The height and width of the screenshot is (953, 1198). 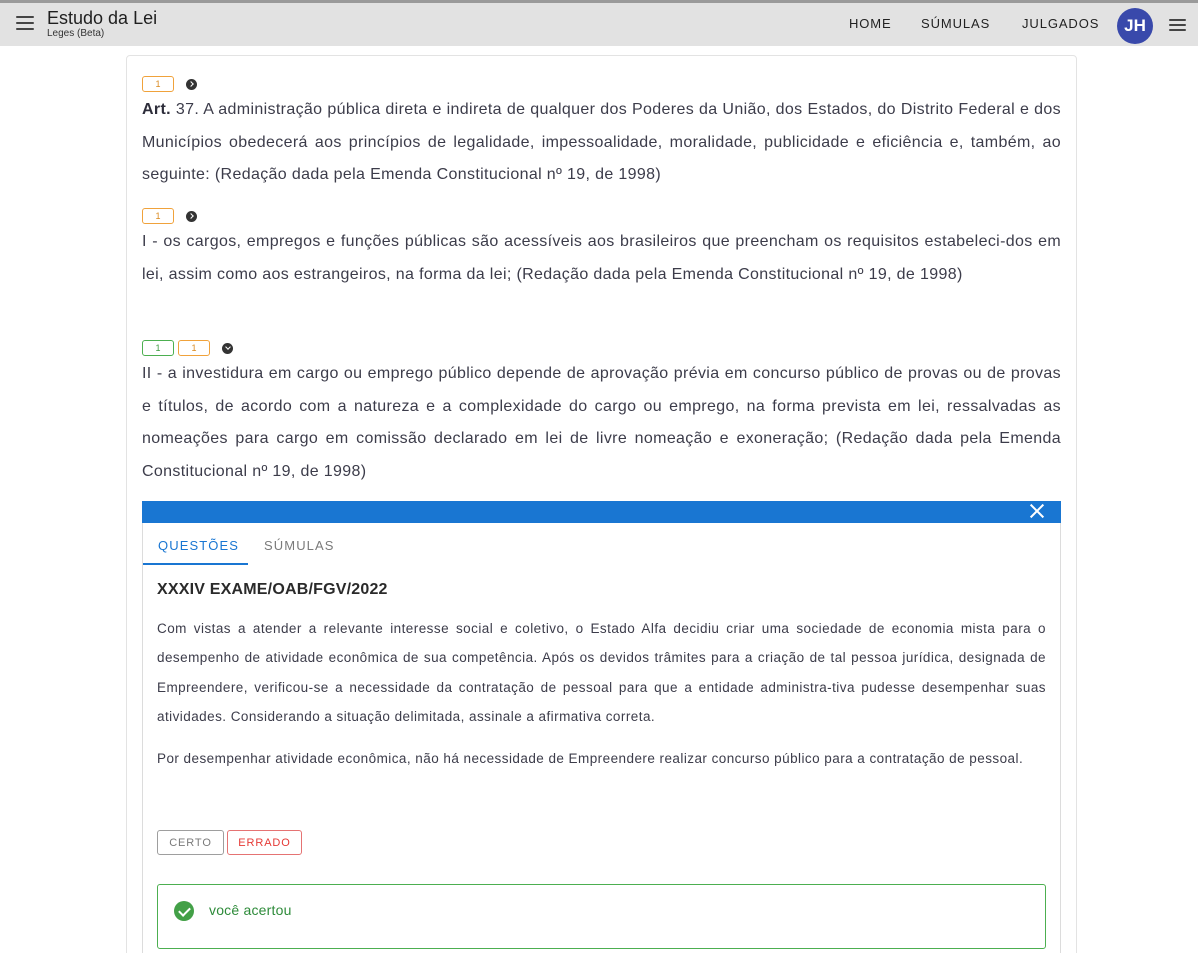 I want to click on certo-button: CERTO, so click(x=190, y=842).